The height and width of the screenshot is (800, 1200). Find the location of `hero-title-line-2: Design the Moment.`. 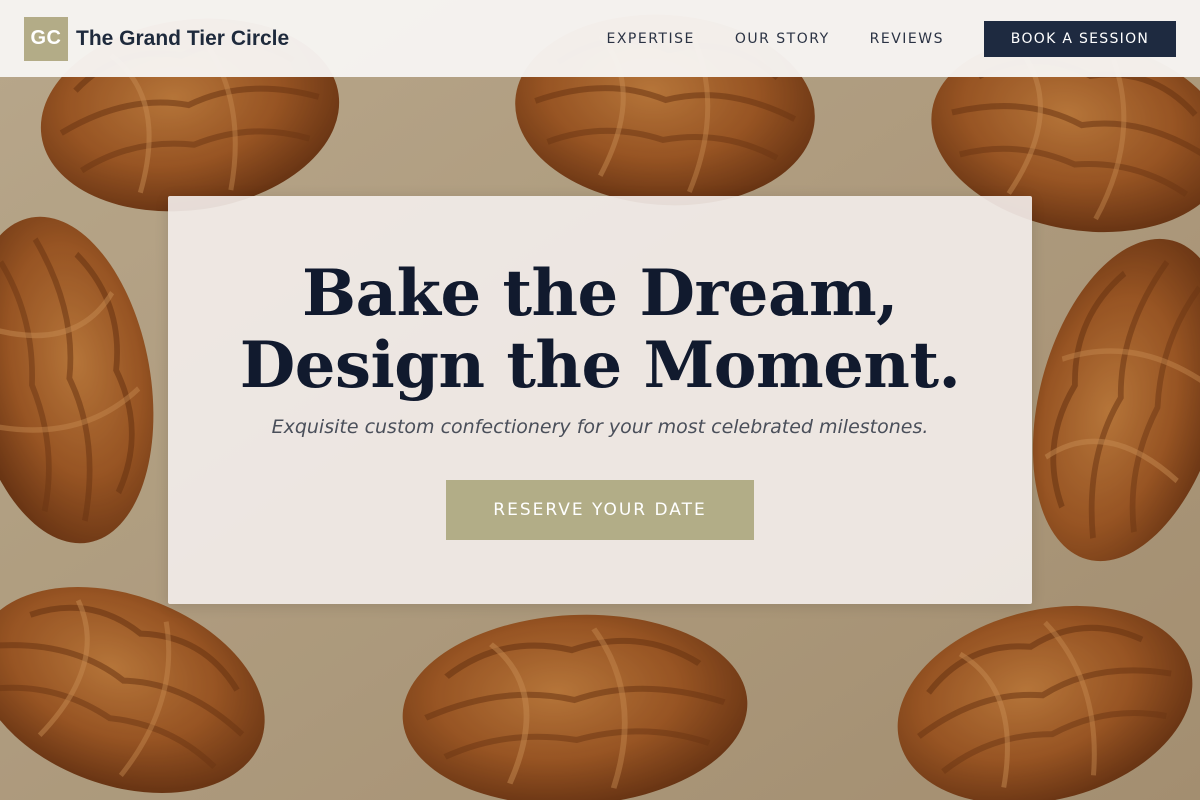

hero-title-line-2: Design the Moment. is located at coordinates (600, 365).